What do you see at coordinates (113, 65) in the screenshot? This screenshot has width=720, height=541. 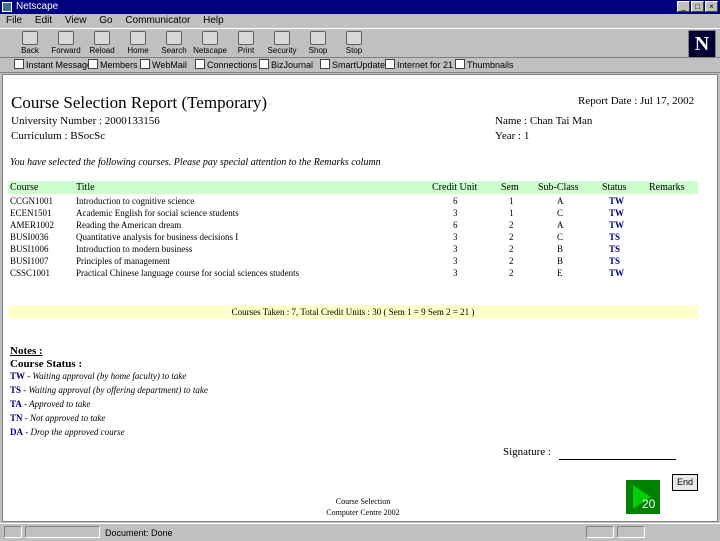 I see `bookmark-members: Members` at bounding box center [113, 65].